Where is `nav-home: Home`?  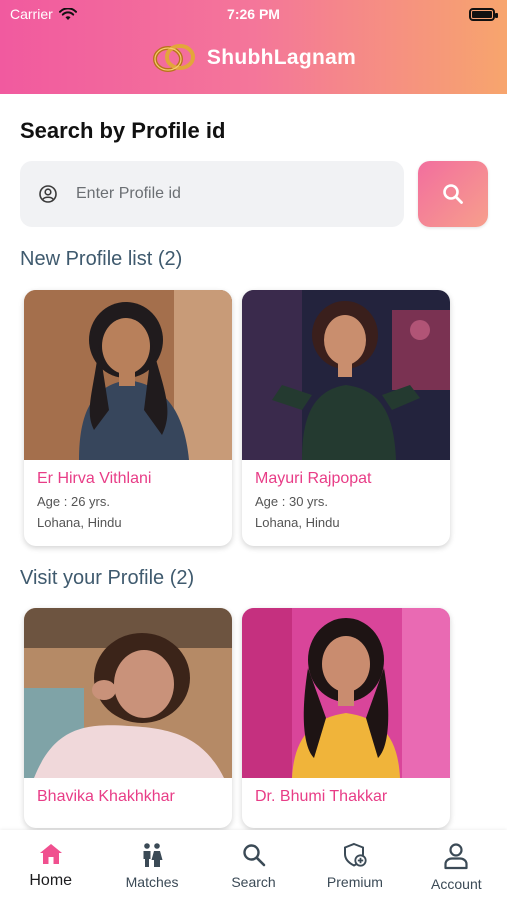 nav-home: Home is located at coordinates (50, 865).